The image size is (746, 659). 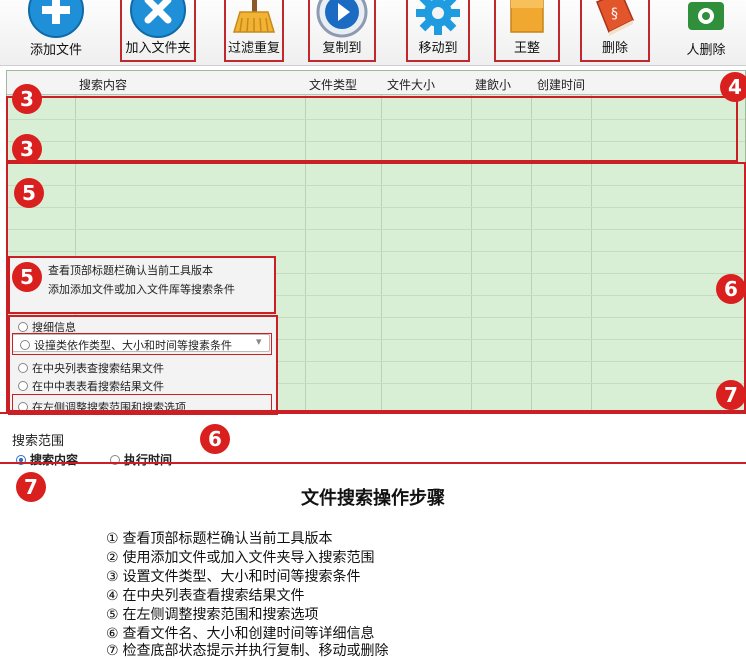 I want to click on copy-to-button: 复制到, so click(x=342, y=31).